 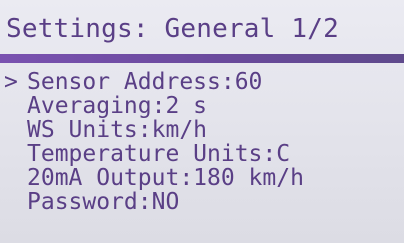 I want to click on menu-item-label: Temperature Units:C, so click(x=159, y=154).